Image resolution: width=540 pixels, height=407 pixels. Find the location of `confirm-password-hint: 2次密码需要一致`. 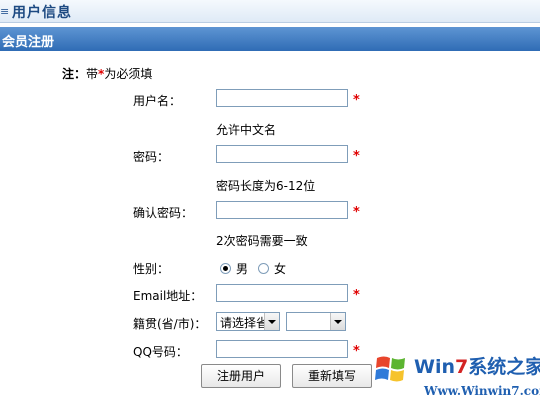

confirm-password-hint: 2次密码需要一致 is located at coordinates (262, 241).